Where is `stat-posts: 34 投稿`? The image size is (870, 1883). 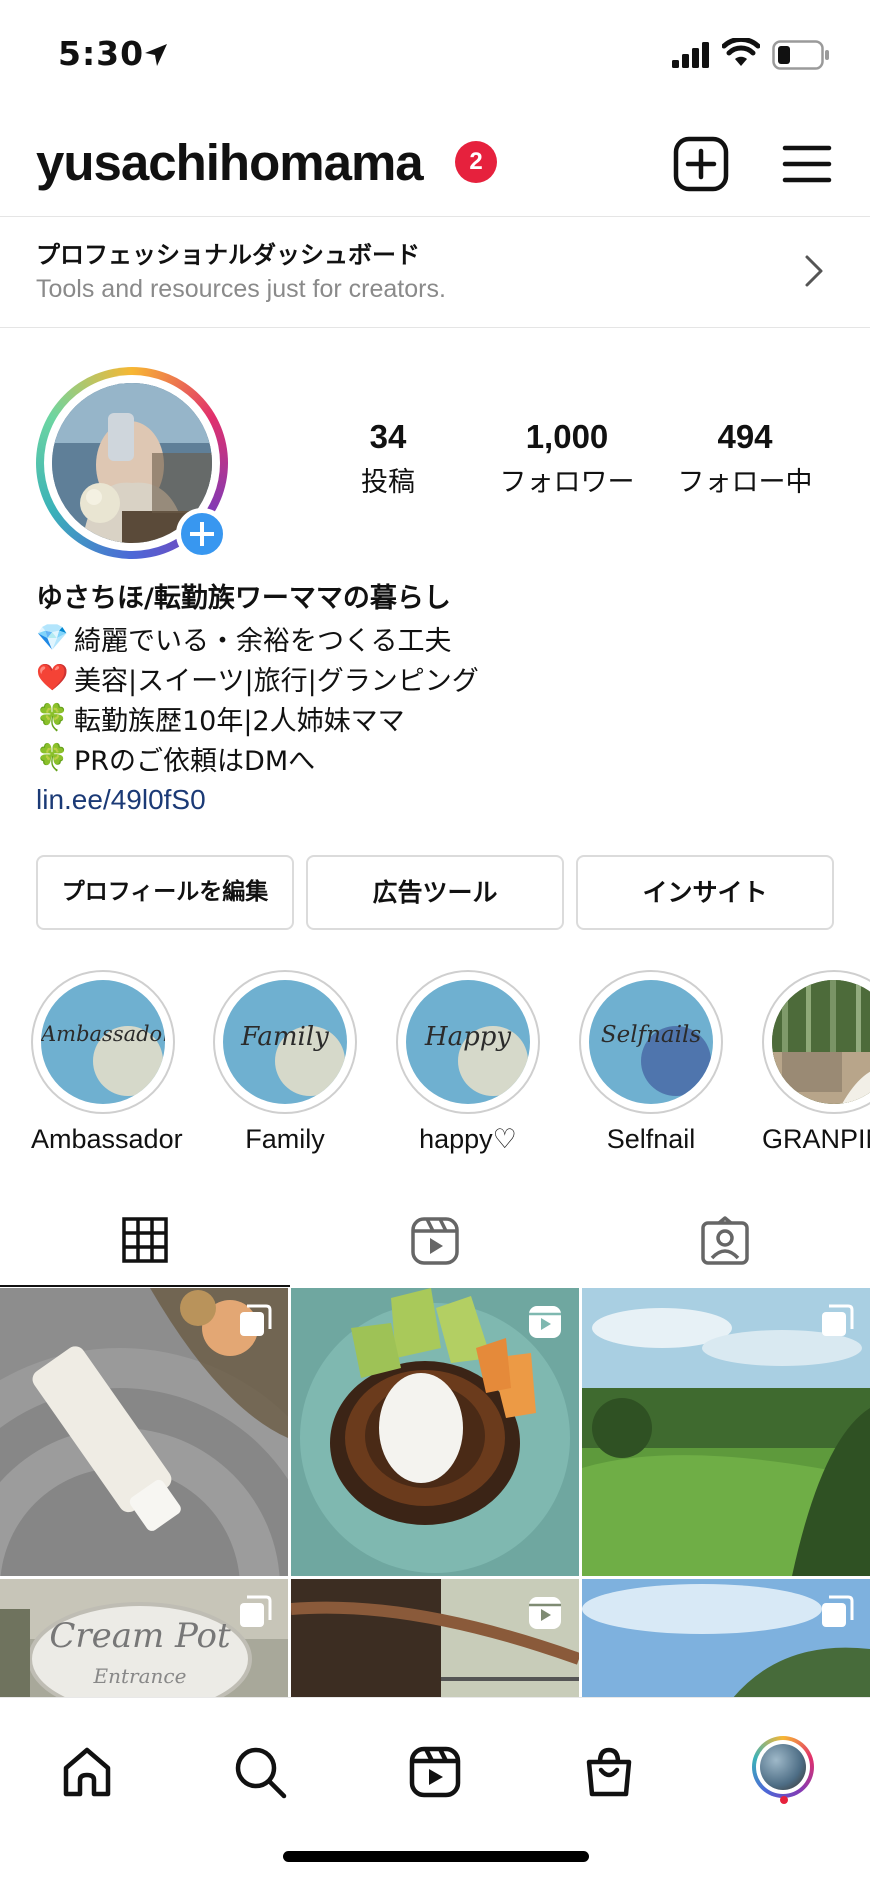
stat-posts: 34 投稿 is located at coordinates (388, 458).